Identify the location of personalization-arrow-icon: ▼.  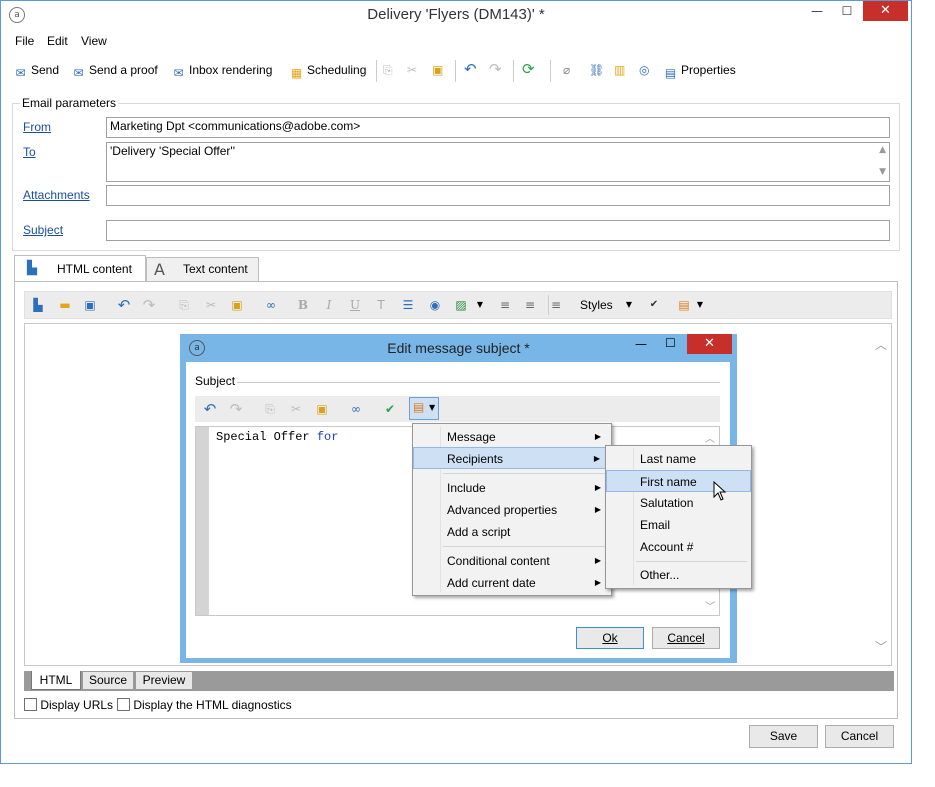
(700, 305).